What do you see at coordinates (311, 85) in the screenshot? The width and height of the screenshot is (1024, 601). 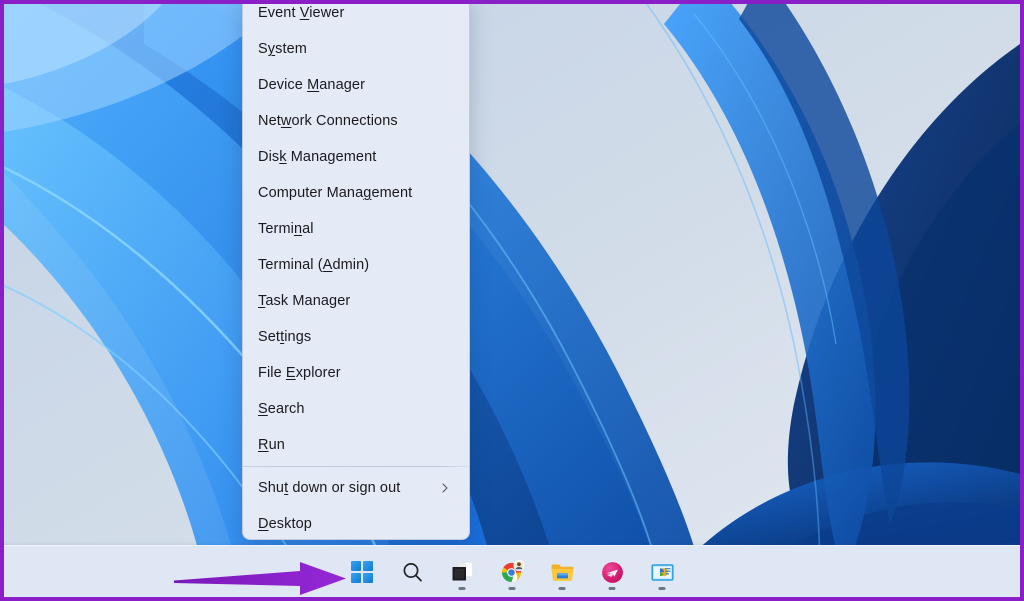 I see `menu-item-label: Device Manager` at bounding box center [311, 85].